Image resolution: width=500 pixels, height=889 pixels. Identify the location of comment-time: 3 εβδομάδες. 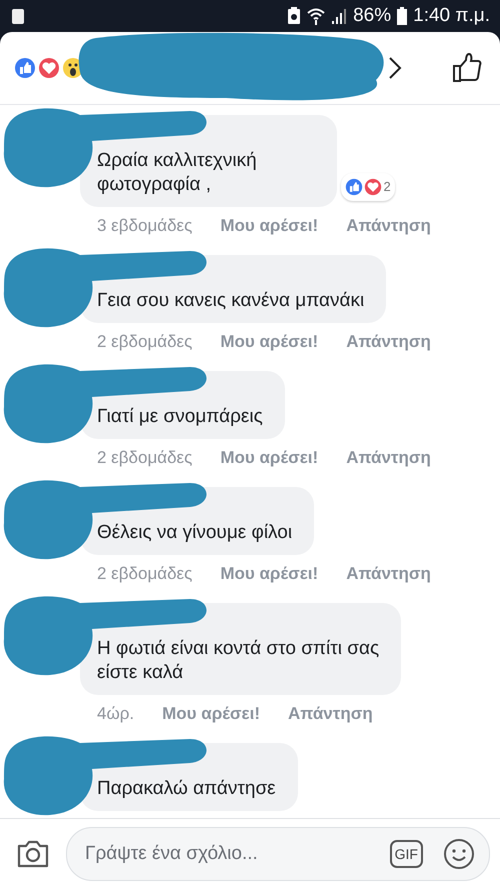
(144, 226).